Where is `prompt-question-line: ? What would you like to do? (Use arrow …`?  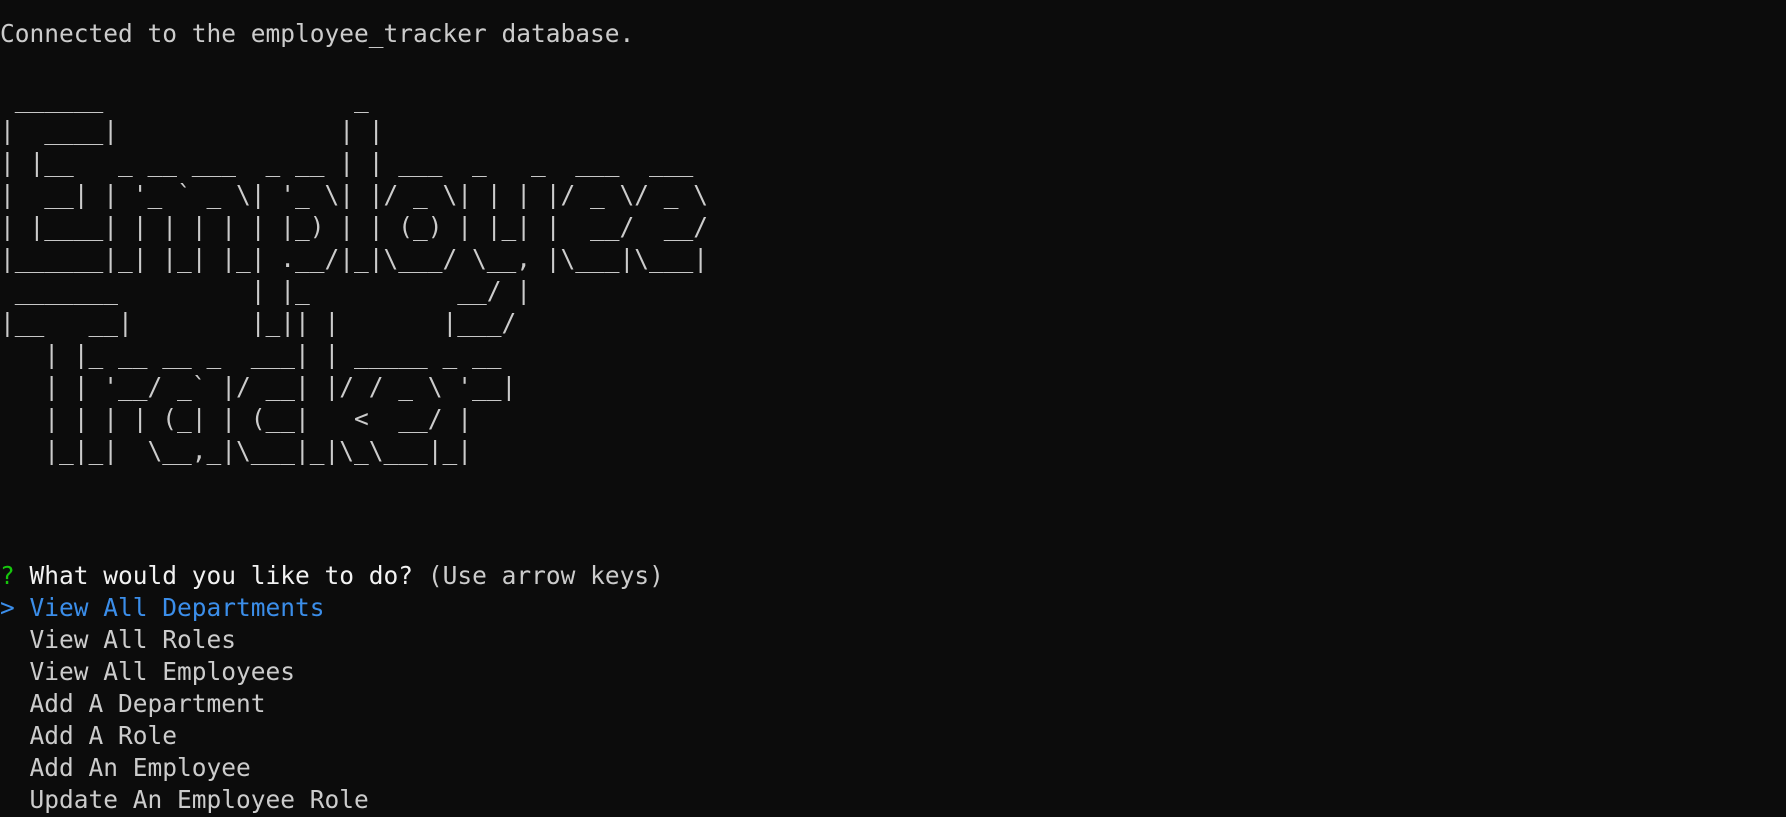 prompt-question-line: ? What would you like to do? (Use arrow … is located at coordinates (332, 576).